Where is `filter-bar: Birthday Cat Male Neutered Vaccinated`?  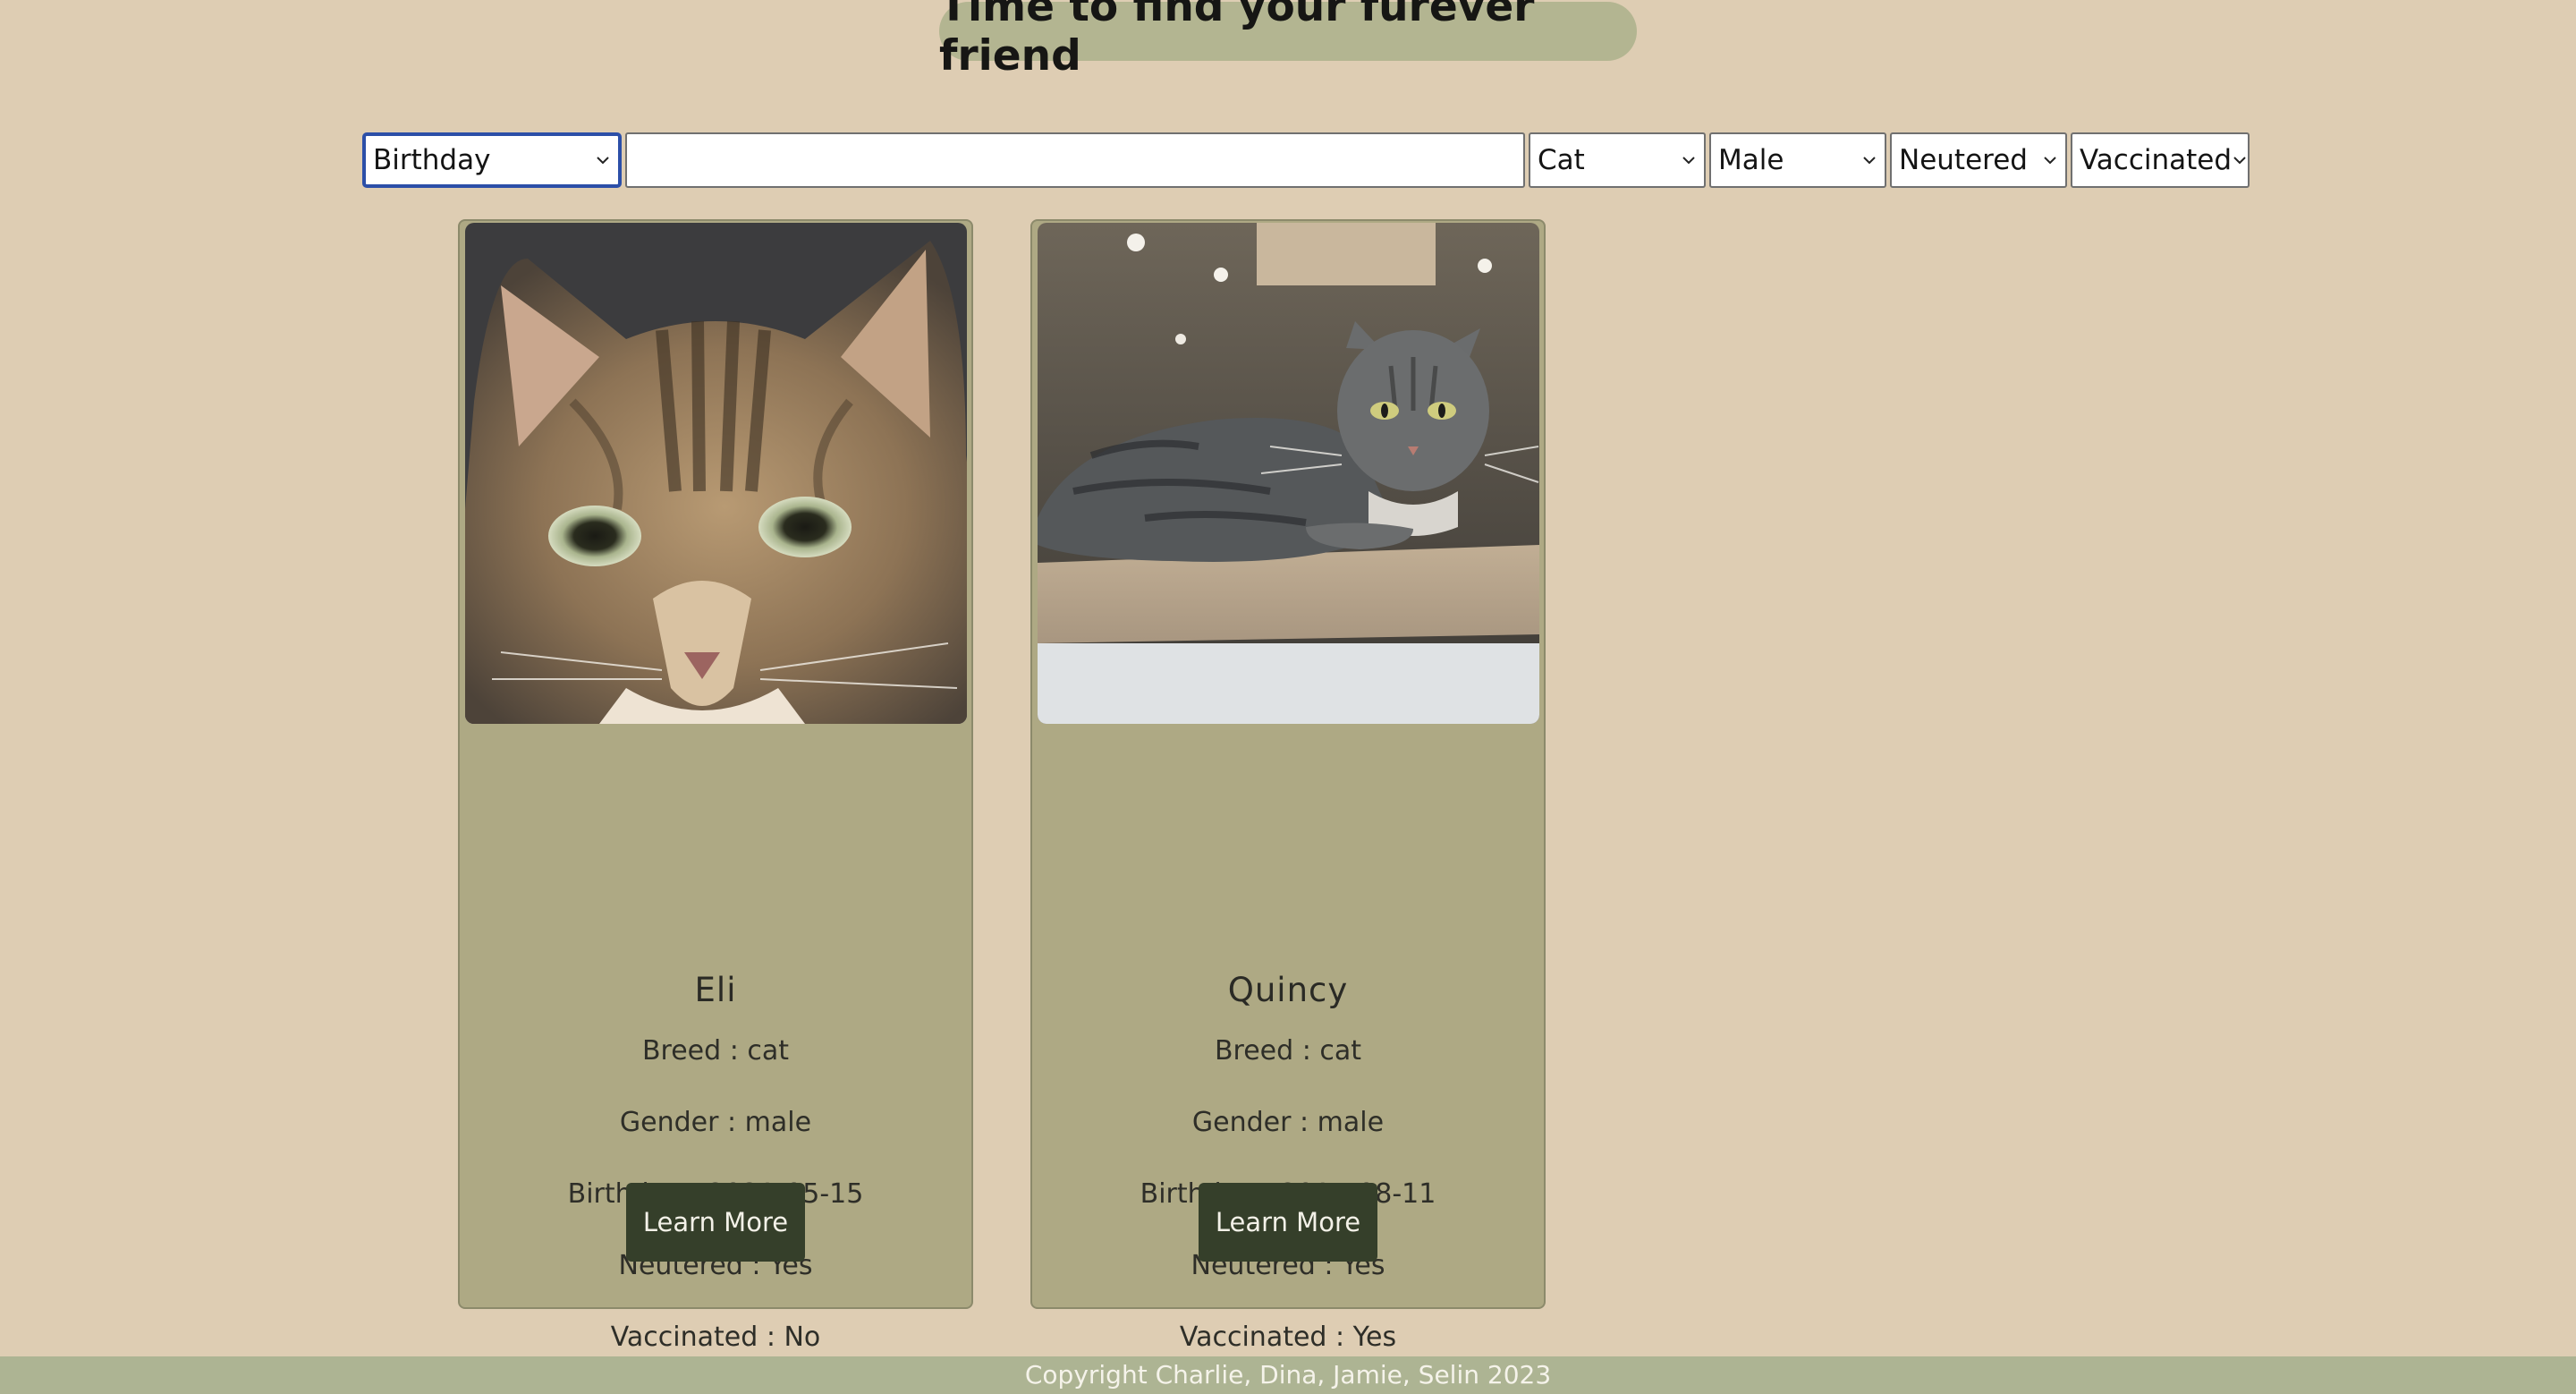
filter-bar: Birthday Cat Male Neutered Vaccinated is located at coordinates (1306, 160).